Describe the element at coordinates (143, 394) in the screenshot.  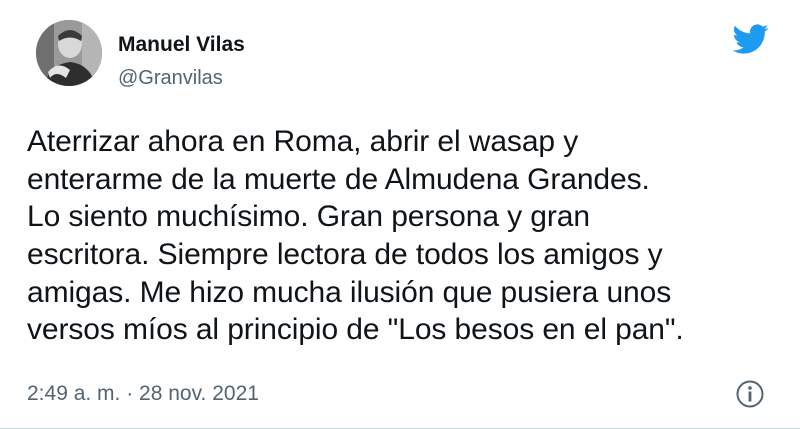
I see `tweet-timestamp: 2:49 a. m. · 28 nov. 2021` at that location.